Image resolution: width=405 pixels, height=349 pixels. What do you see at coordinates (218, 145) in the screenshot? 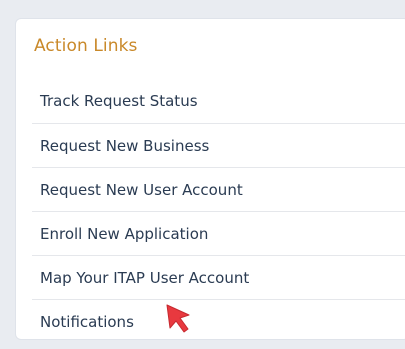
I see `link-request-new-business: Request New Business` at bounding box center [218, 145].